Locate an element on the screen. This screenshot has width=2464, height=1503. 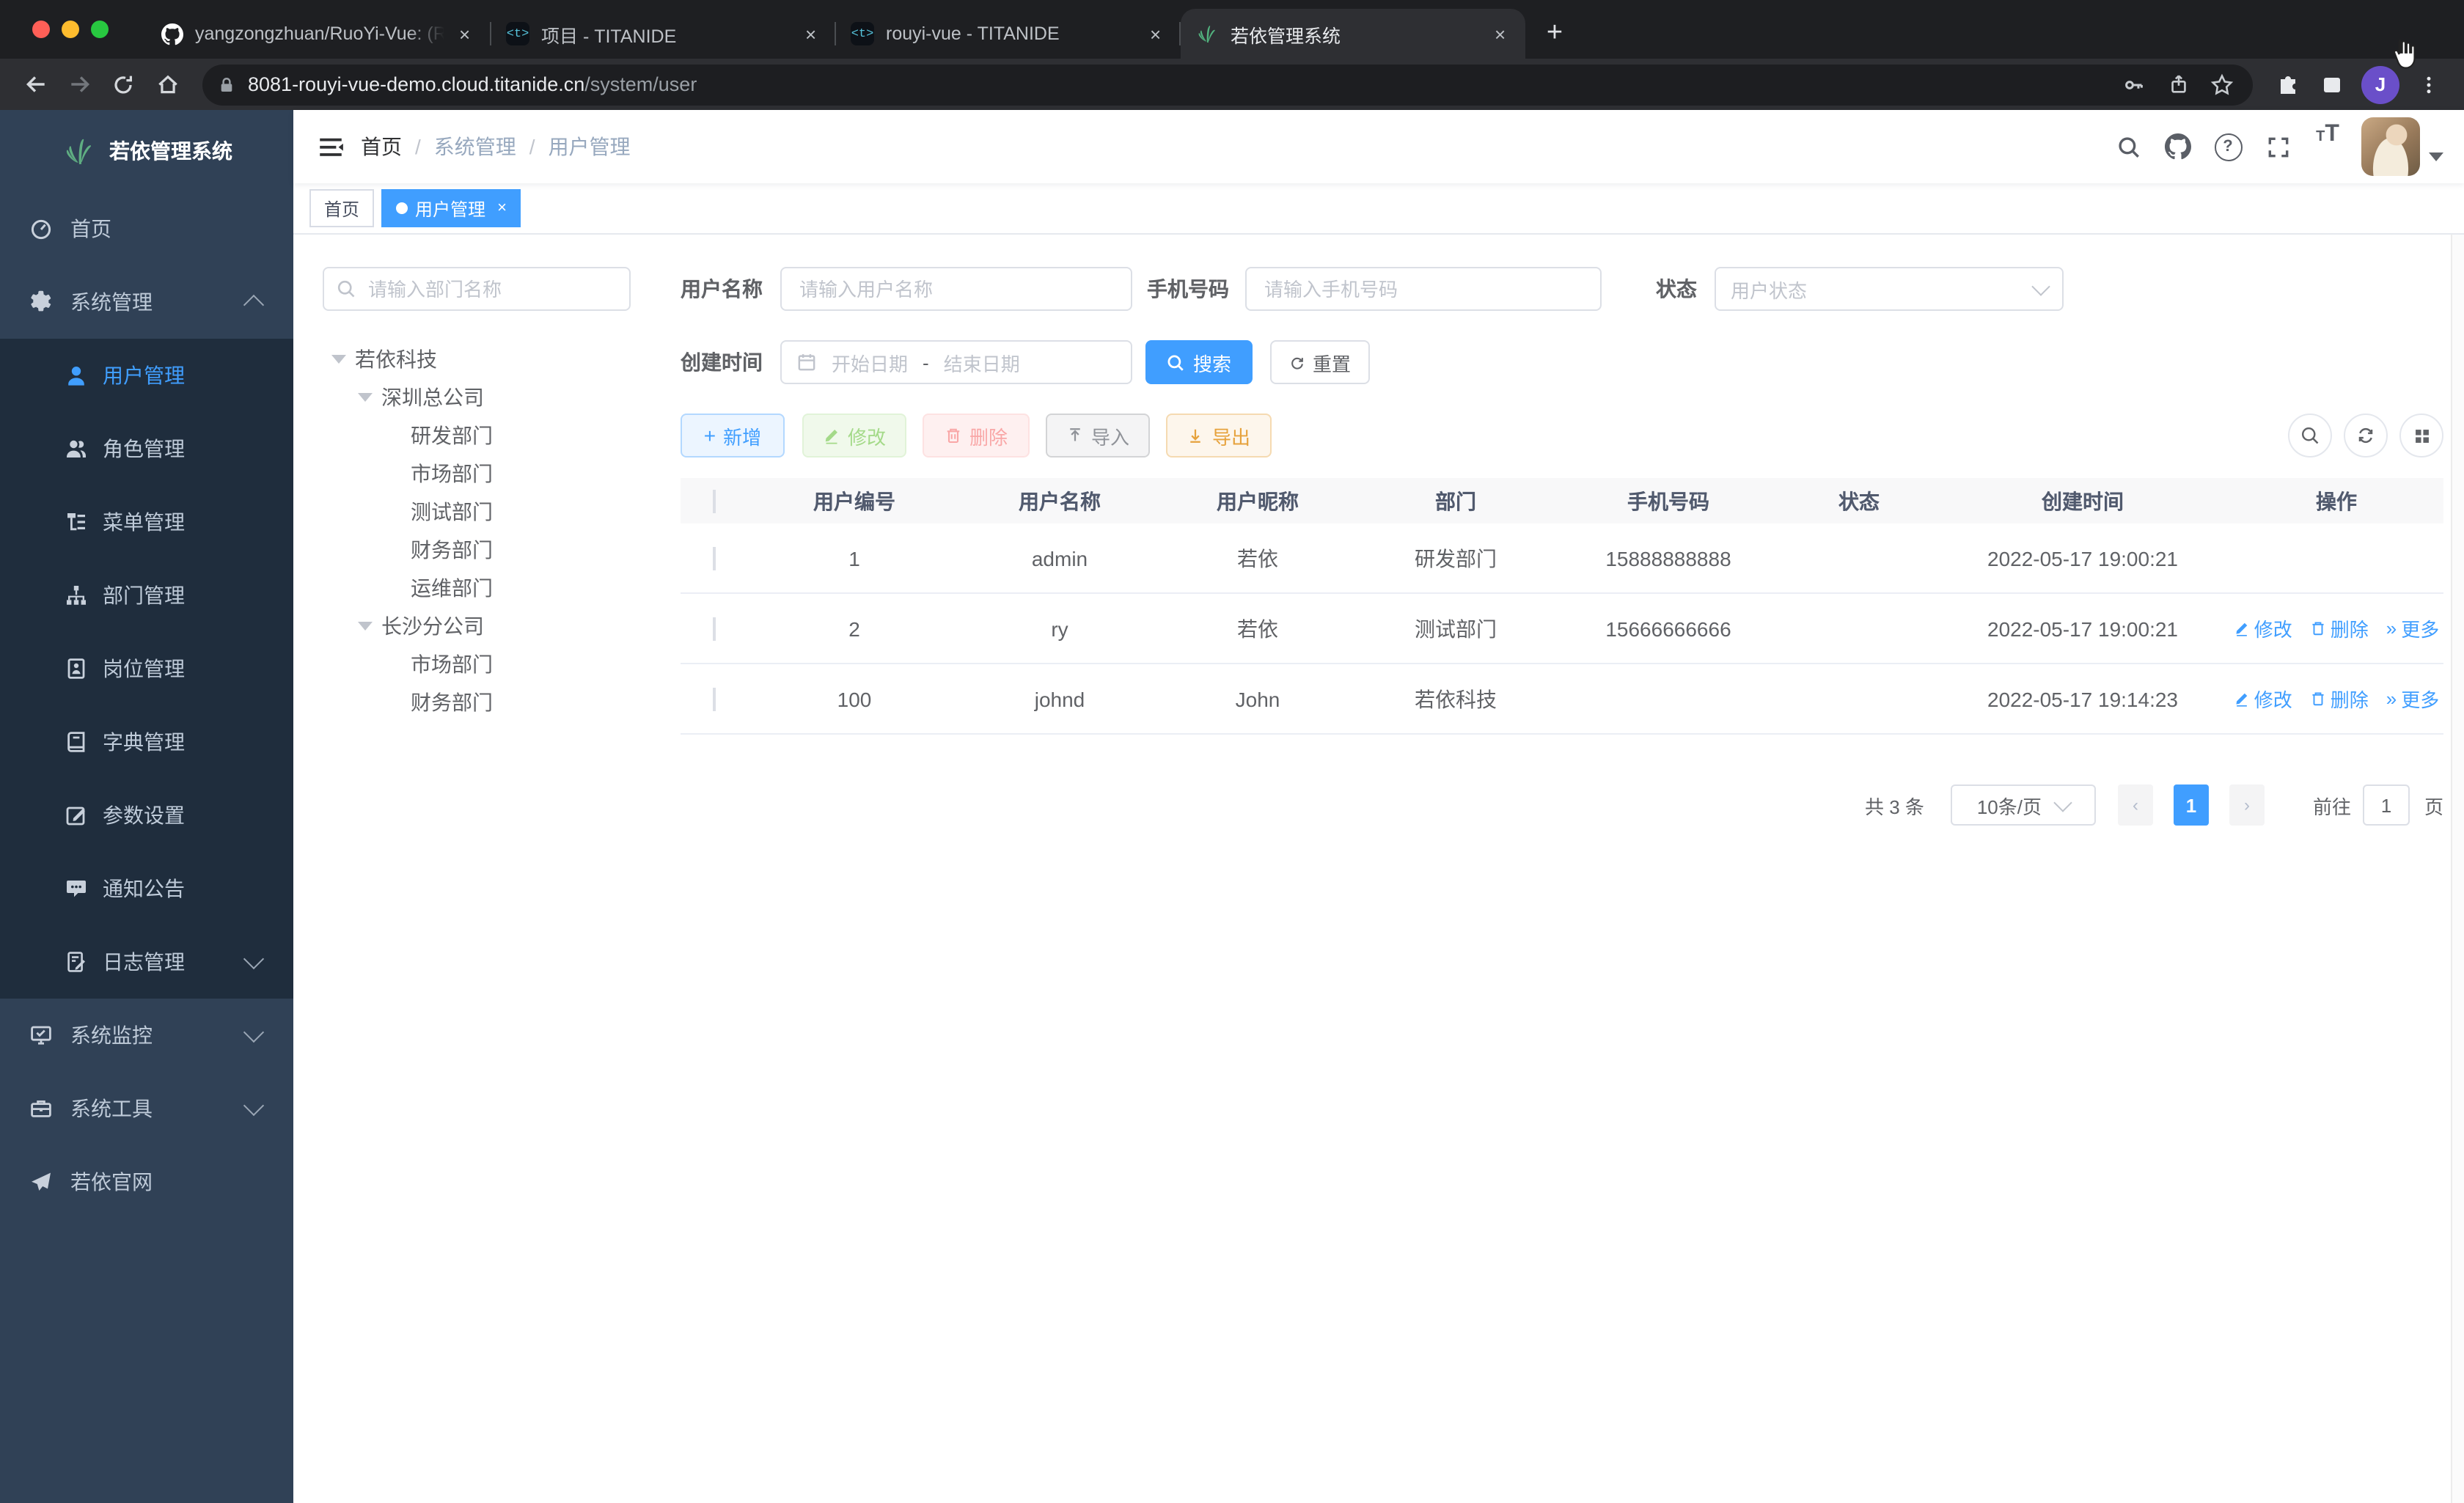
sidebar-item-system-tools: 系统工具 is located at coordinates (146, 1108).